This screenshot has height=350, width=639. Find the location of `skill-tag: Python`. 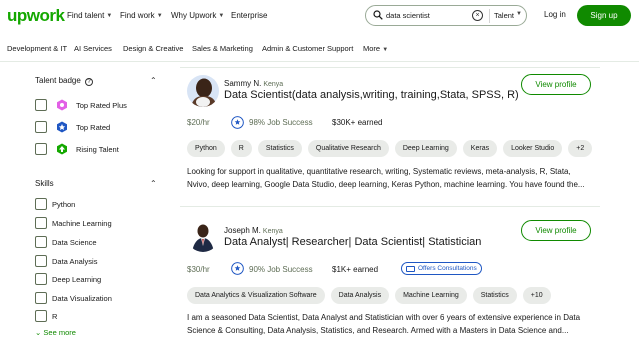

skill-tag: Python is located at coordinates (206, 148).